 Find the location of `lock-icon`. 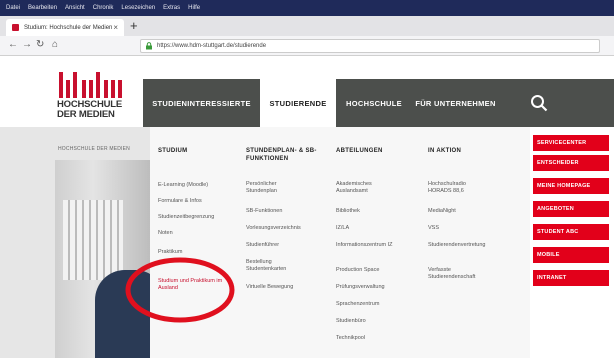

lock-icon is located at coordinates (149, 46).